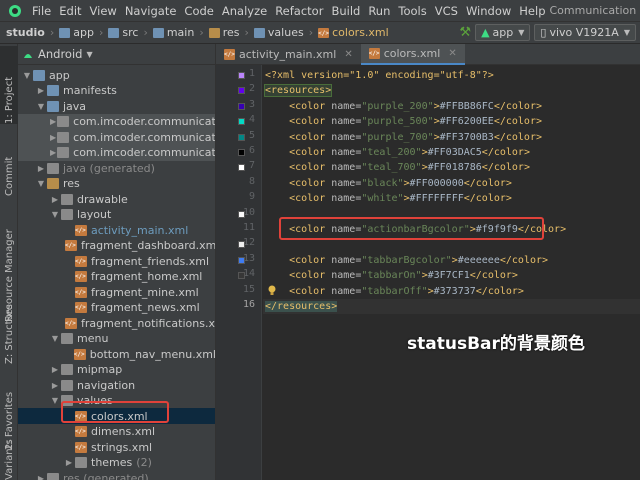 The width and height of the screenshot is (640, 480). I want to click on menu-build: Build, so click(345, 11).